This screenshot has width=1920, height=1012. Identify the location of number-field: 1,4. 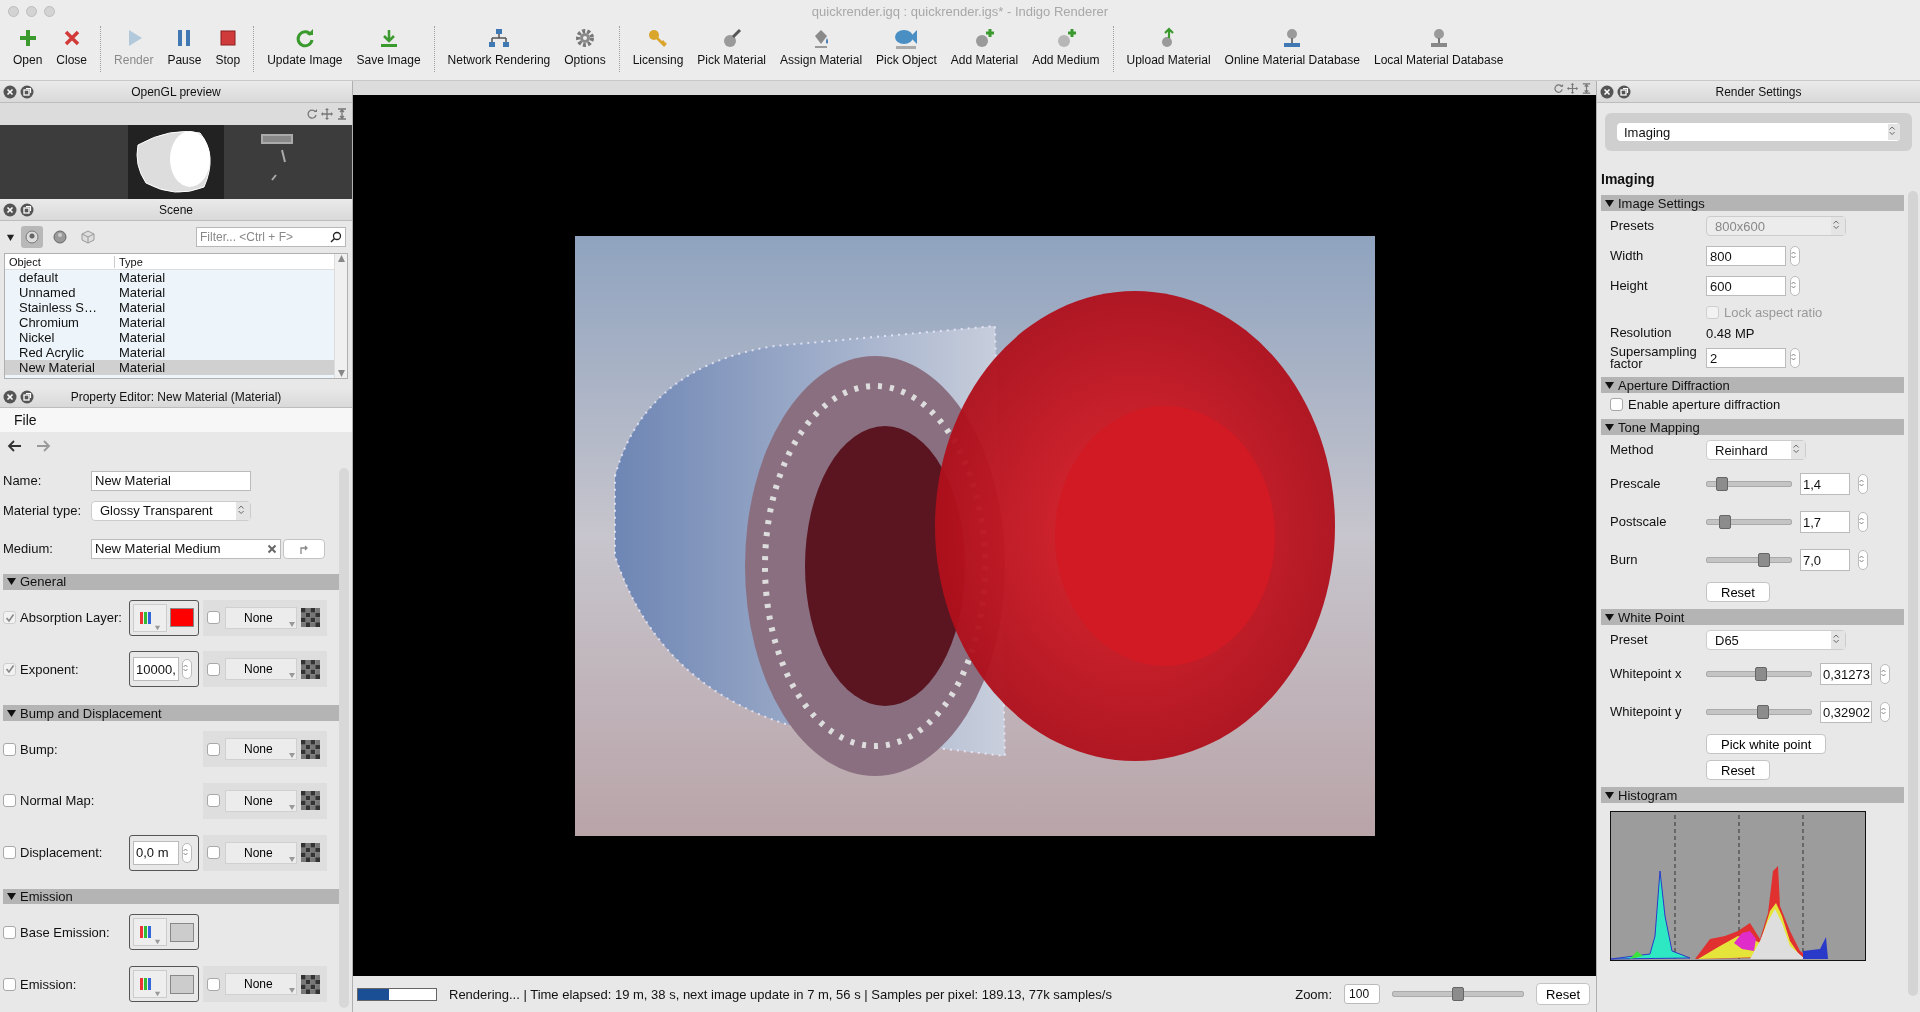
(1825, 484).